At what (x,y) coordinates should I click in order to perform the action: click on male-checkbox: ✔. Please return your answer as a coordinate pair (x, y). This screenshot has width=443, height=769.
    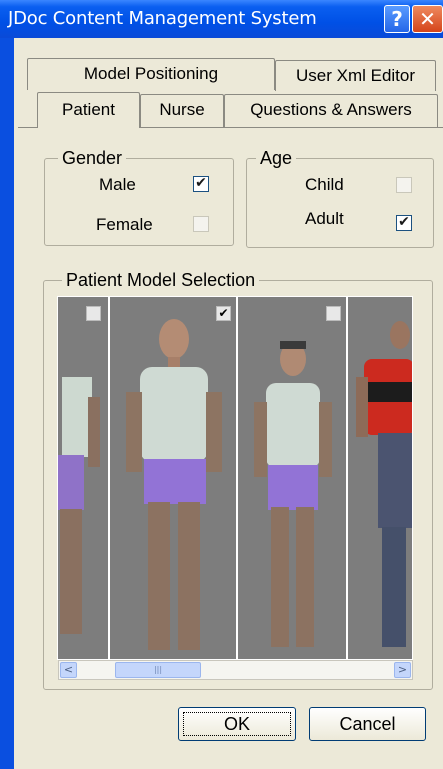
    Looking at the image, I should click on (201, 184).